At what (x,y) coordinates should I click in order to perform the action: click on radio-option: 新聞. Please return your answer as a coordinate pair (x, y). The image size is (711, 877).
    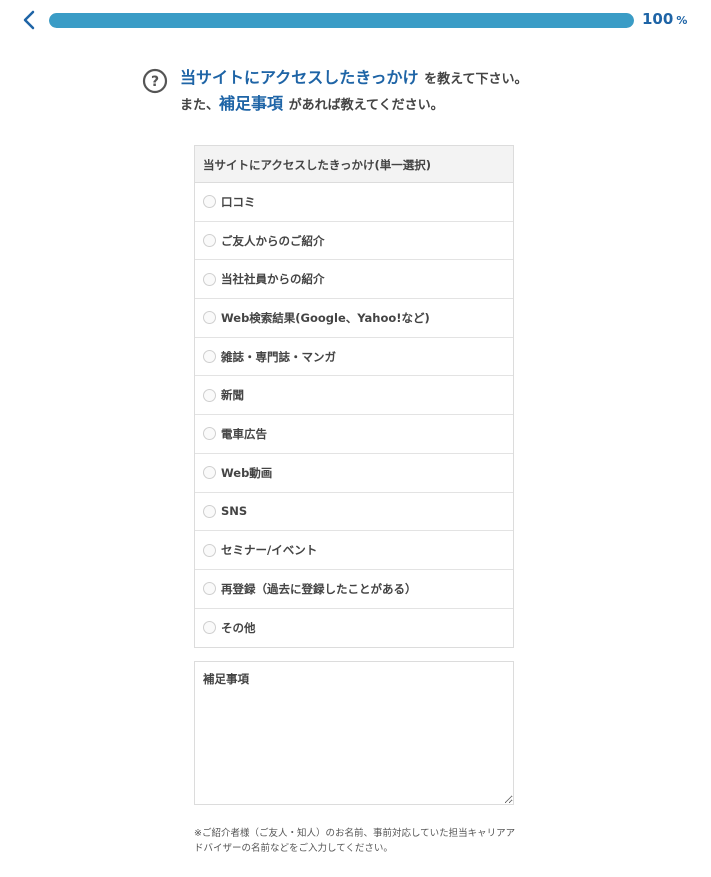
    Looking at the image, I should click on (354, 396).